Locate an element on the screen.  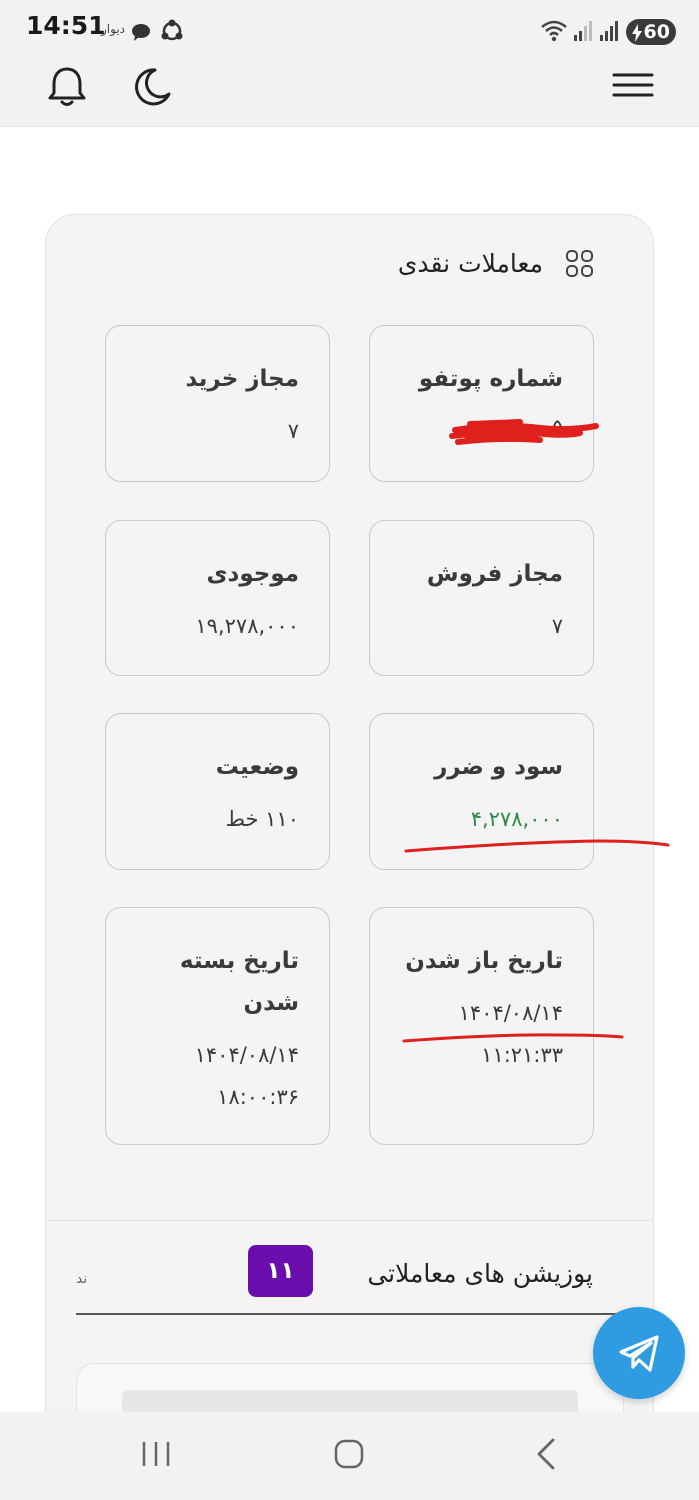
back-icon is located at coordinates (545, 1454).